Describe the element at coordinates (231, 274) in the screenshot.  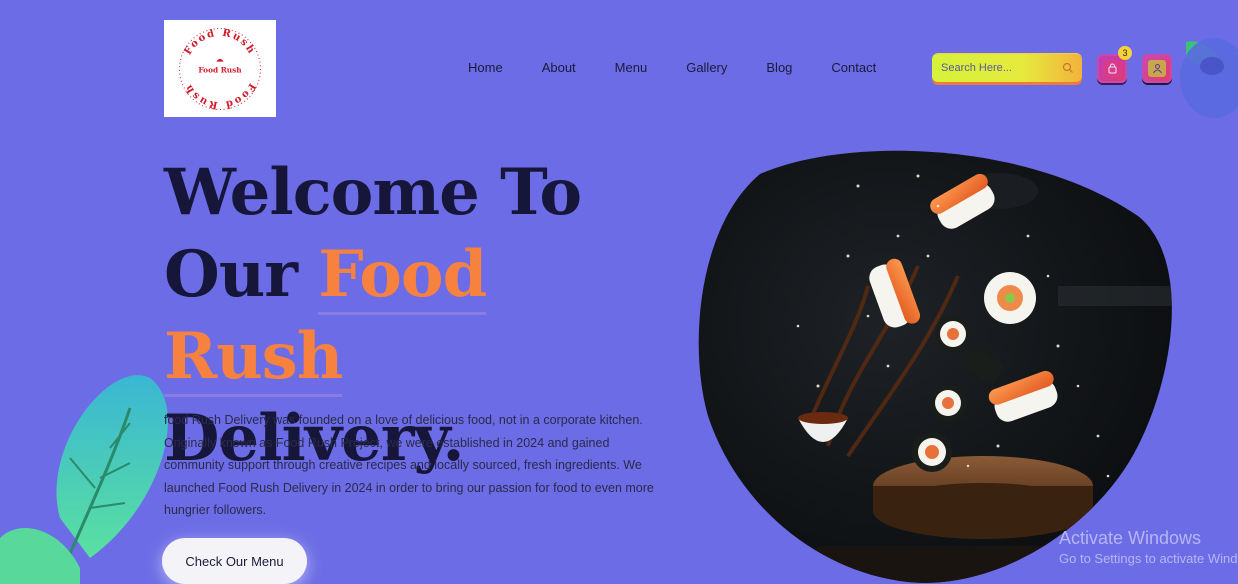
I see `hero-heading-line2-prefix: Our` at that location.